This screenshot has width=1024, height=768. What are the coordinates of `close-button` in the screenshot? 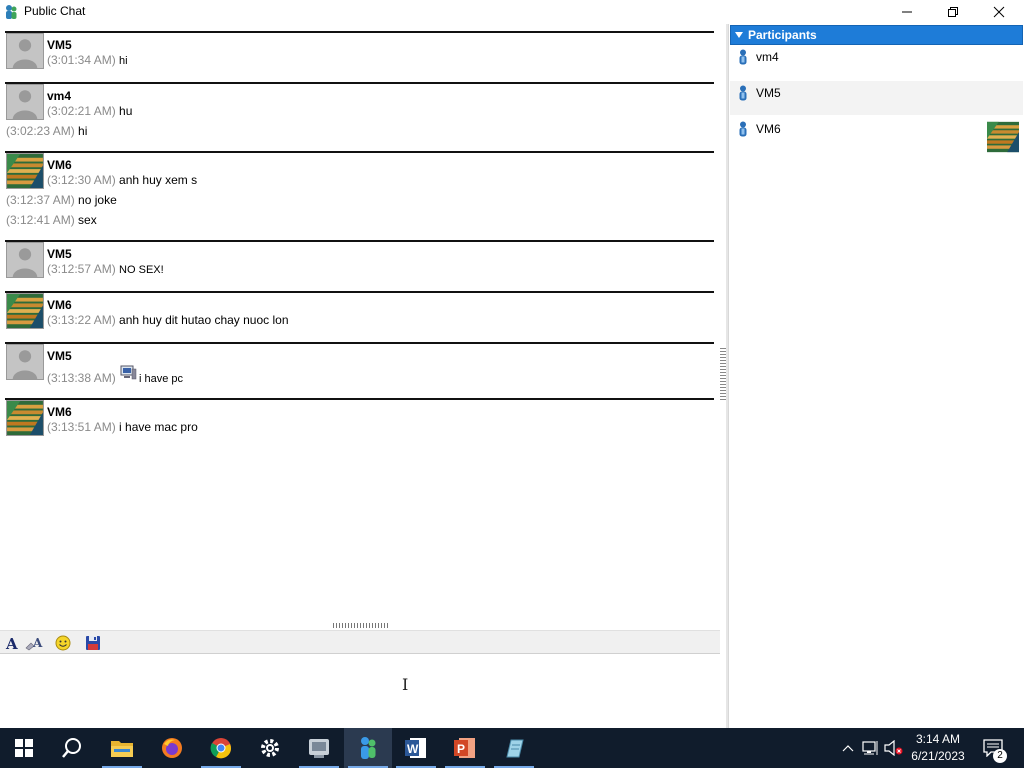 It's located at (999, 12).